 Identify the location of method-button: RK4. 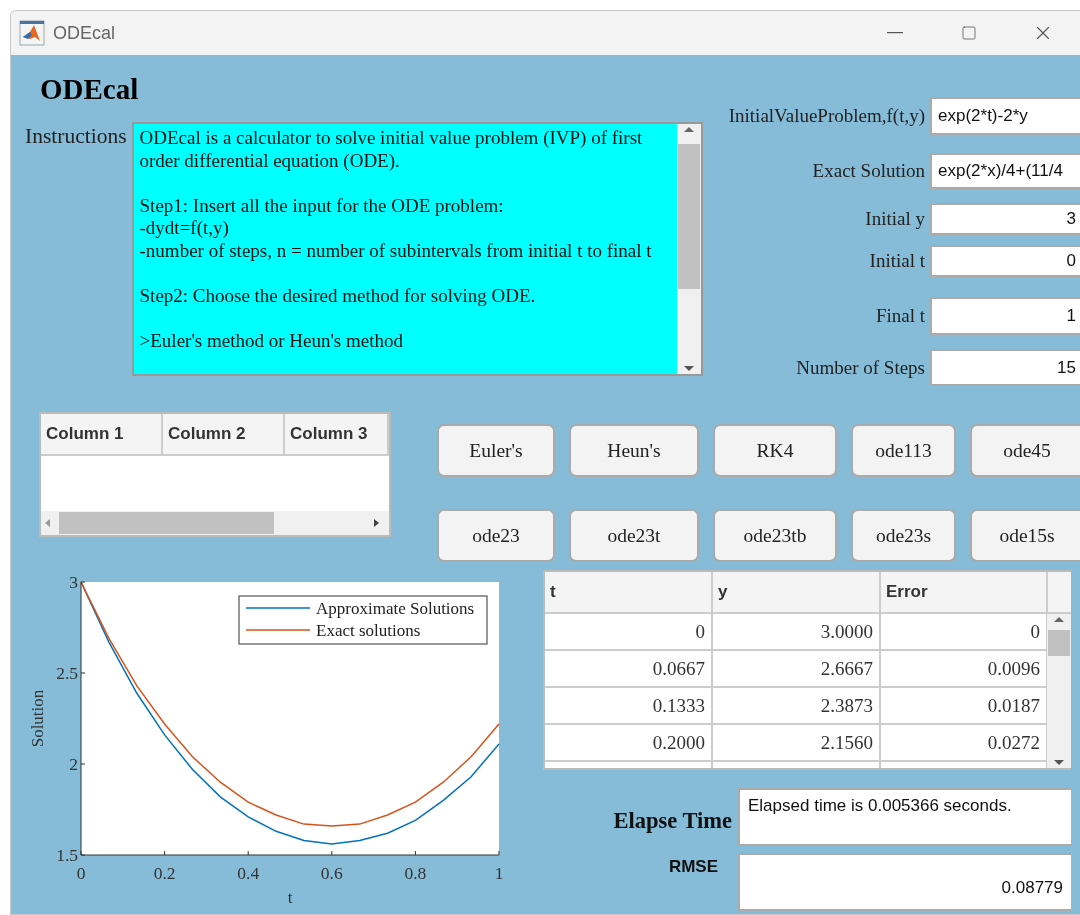
(775, 450).